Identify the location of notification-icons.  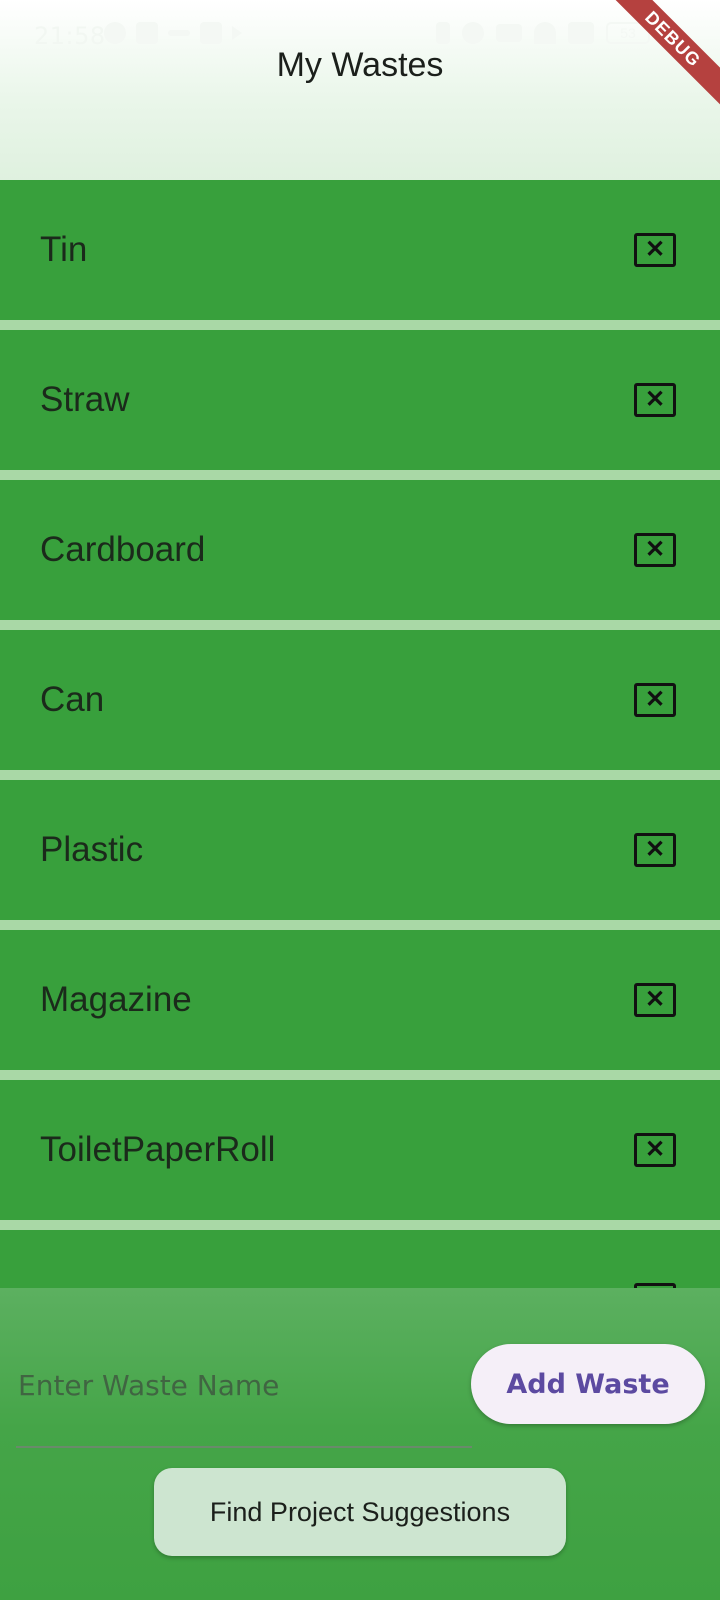
(173, 33).